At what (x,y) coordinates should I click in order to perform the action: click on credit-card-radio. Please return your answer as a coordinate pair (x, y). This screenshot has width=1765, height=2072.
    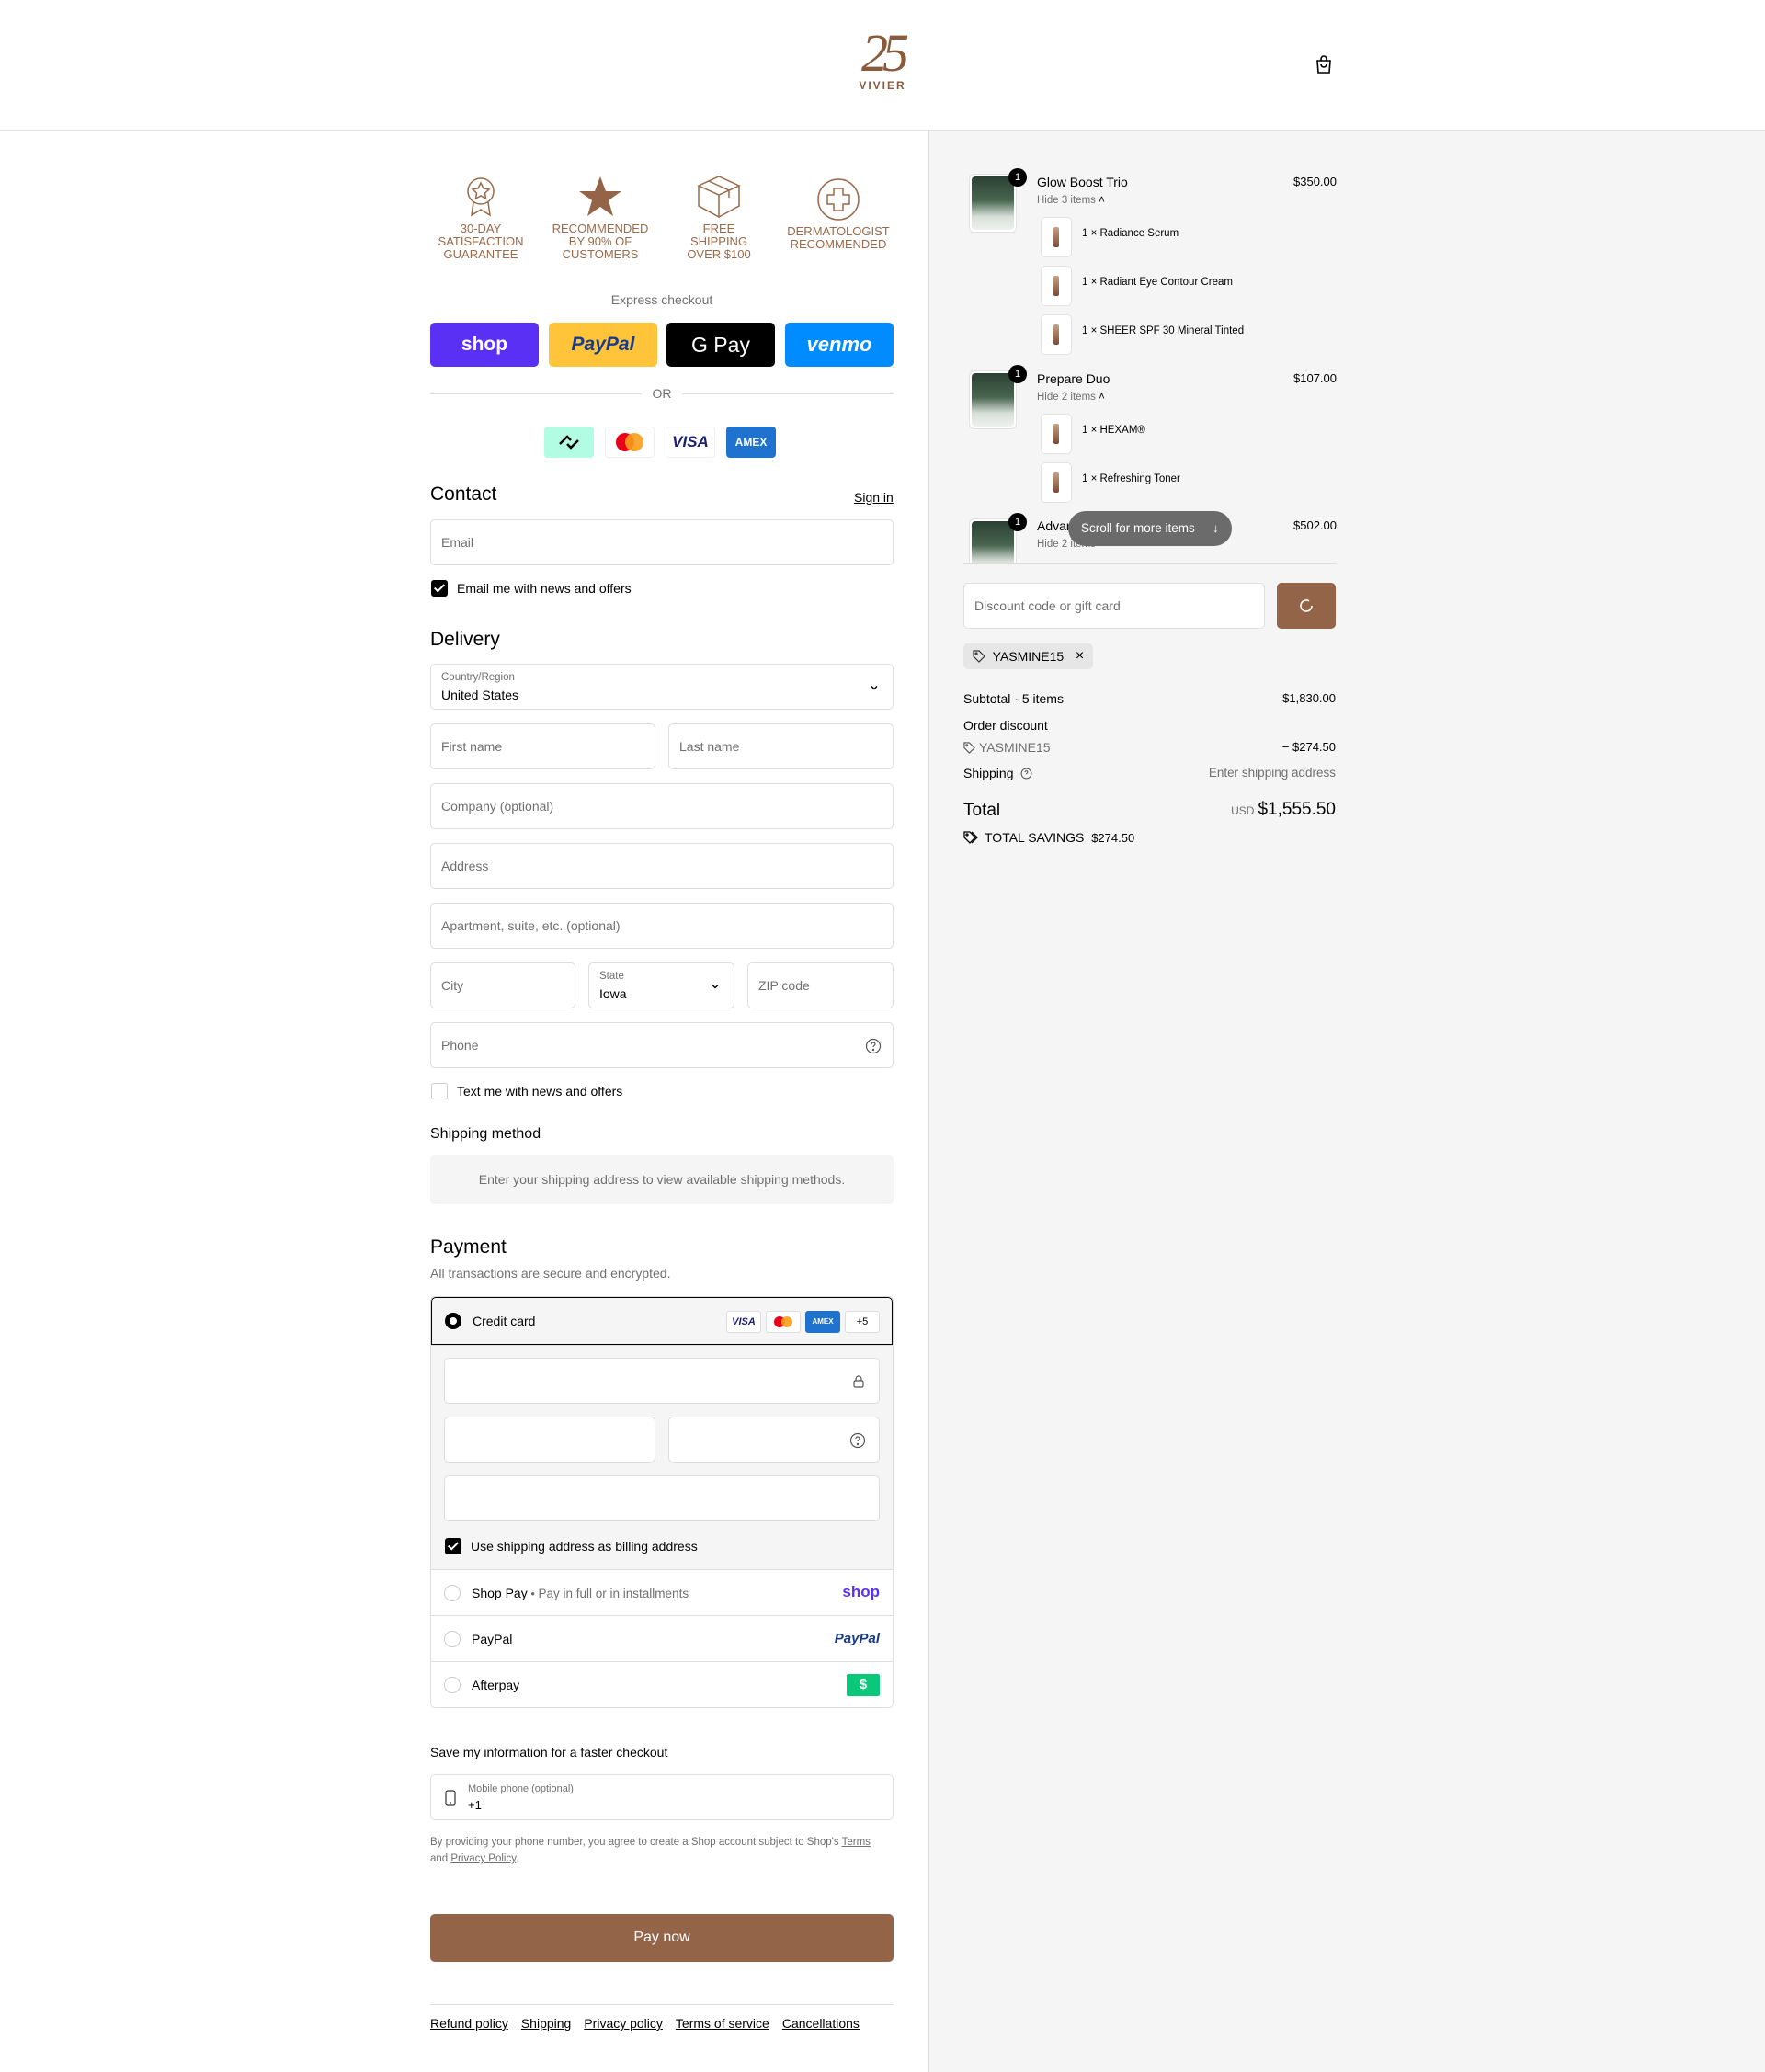
    Looking at the image, I should click on (453, 1321).